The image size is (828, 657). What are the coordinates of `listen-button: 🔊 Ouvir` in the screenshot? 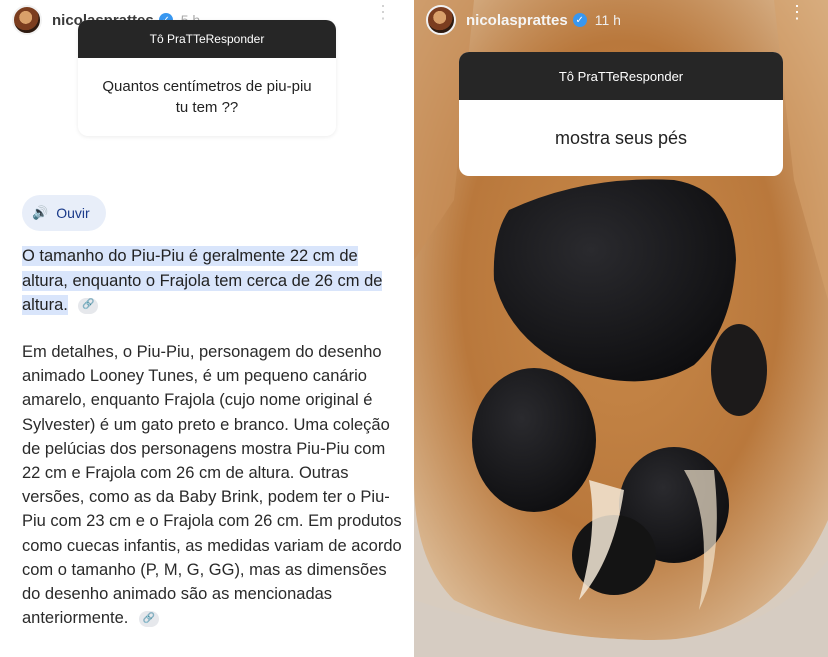 It's located at (64, 213).